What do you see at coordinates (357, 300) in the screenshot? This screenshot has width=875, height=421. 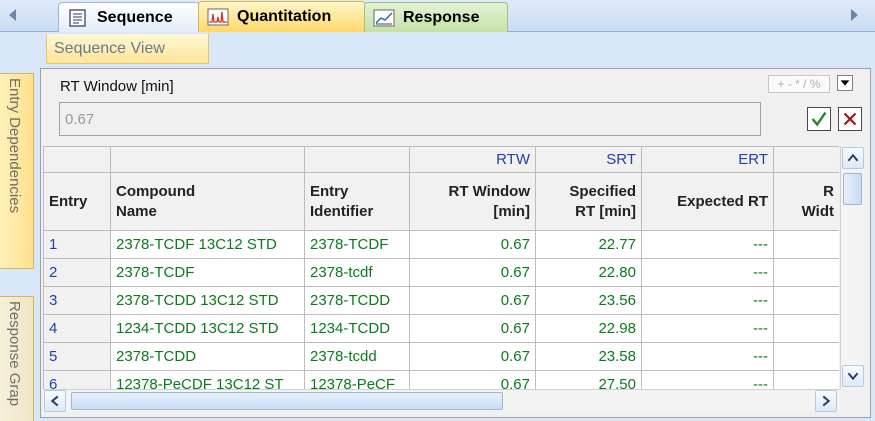 I see `identifier-cell: 2378-TCDD` at bounding box center [357, 300].